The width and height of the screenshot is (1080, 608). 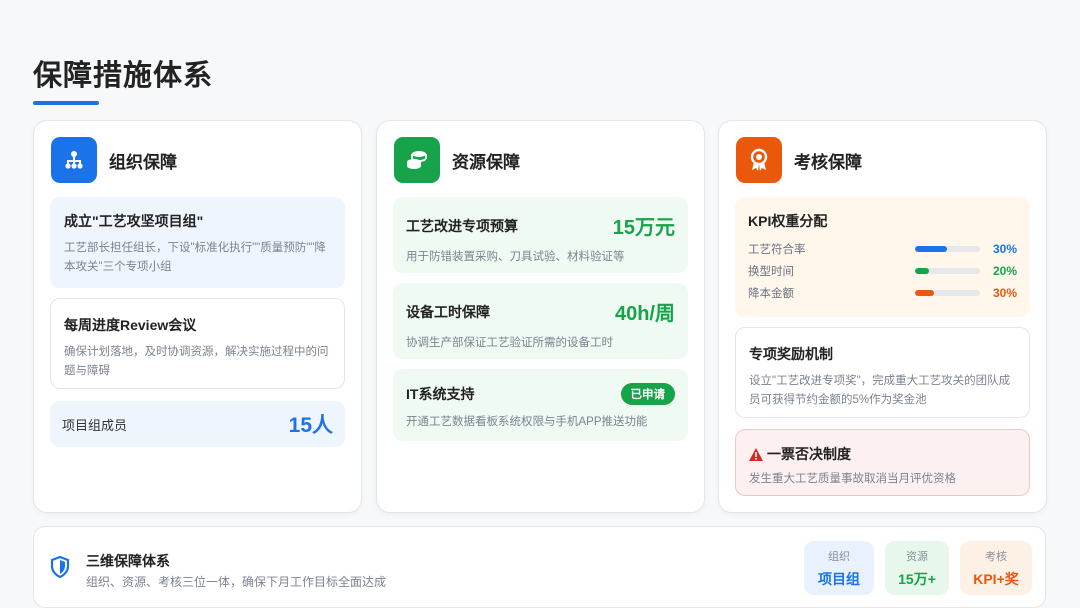 I want to click on chip-value: 项目组, so click(x=839, y=578).